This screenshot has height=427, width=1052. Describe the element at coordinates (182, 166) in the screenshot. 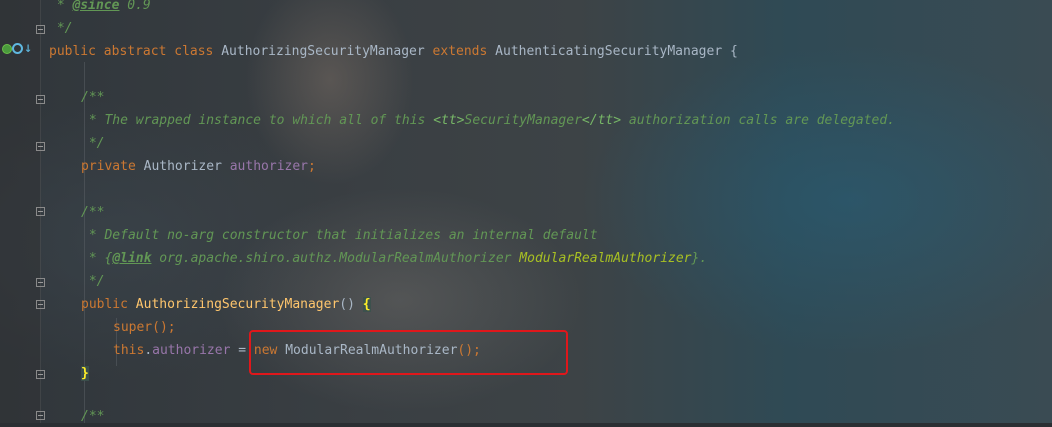

I see `type-name: Authorizer` at that location.